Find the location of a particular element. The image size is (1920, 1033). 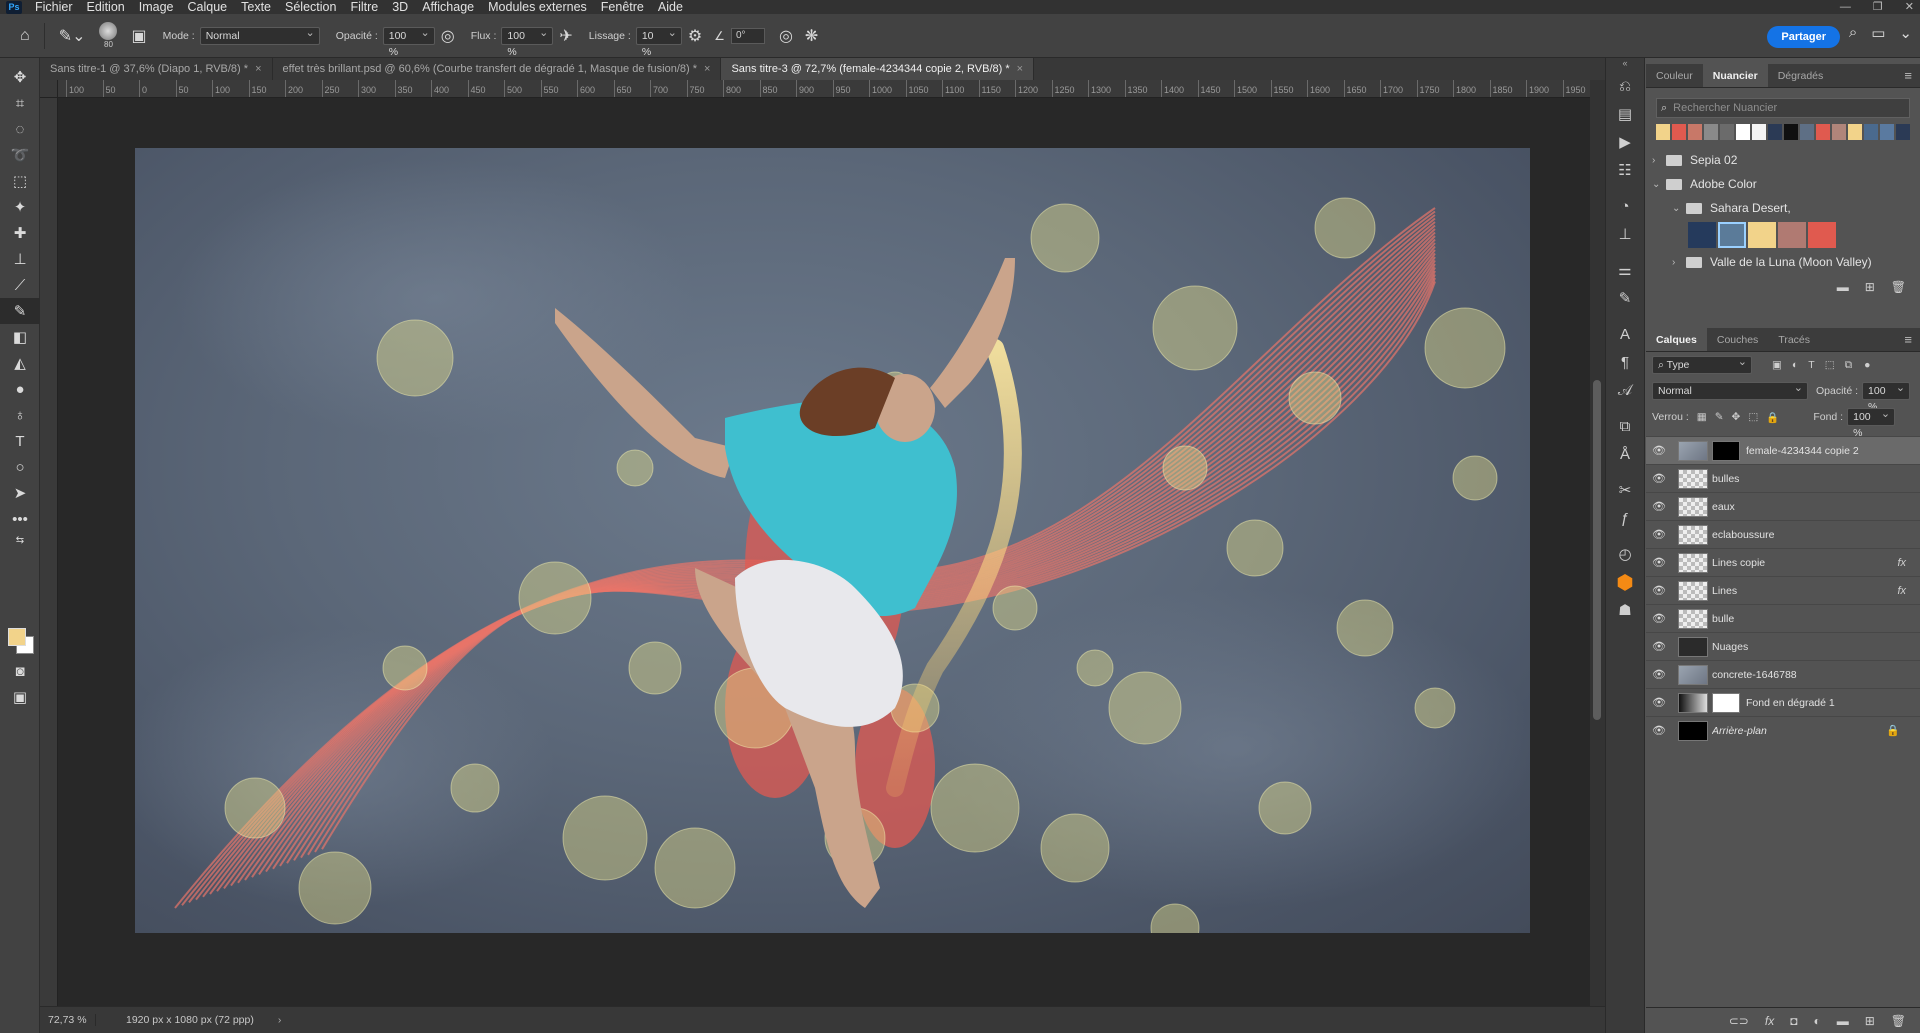

move-tool-icon: ✥ is located at coordinates (20, 77).